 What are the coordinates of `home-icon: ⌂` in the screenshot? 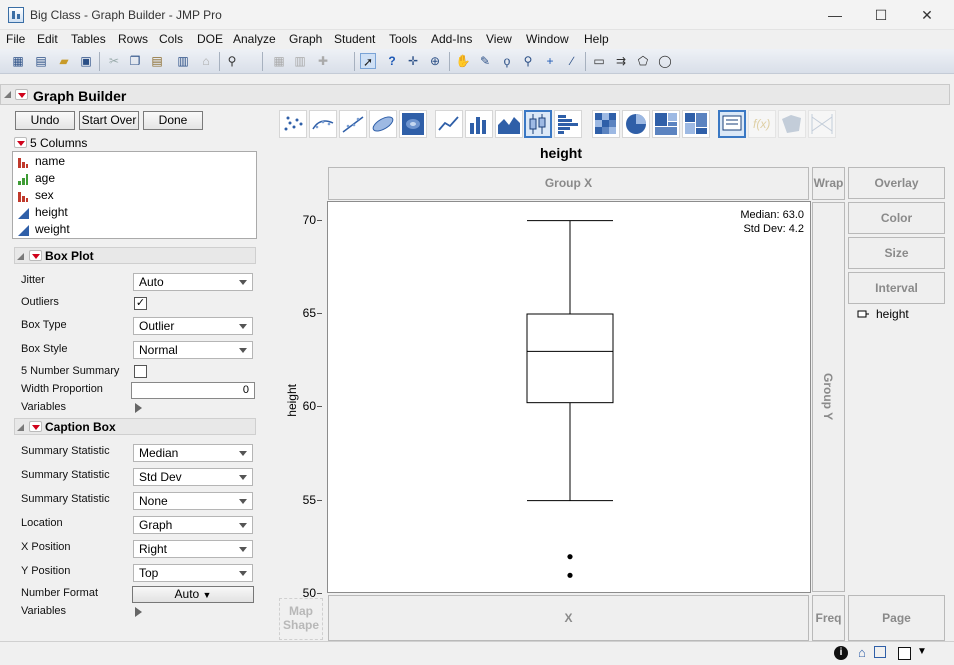 It's located at (862, 652).